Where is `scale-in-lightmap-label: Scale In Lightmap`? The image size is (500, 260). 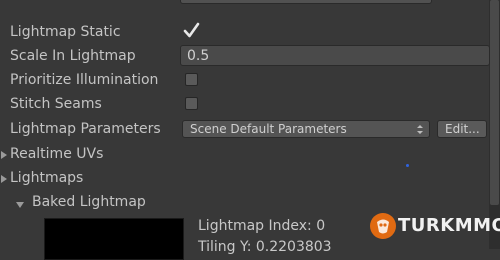 scale-in-lightmap-label: Scale In Lightmap is located at coordinates (73, 56).